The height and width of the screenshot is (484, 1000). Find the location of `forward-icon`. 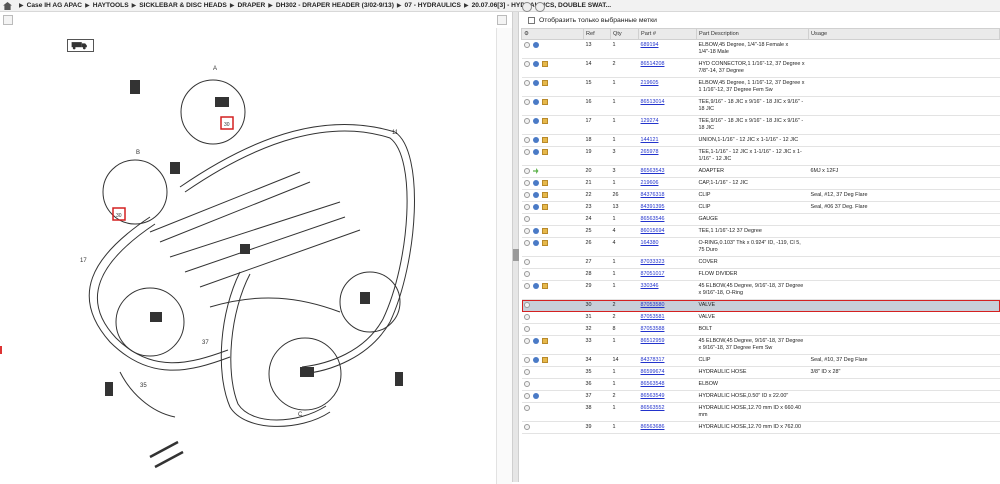

forward-icon is located at coordinates (540, 7).